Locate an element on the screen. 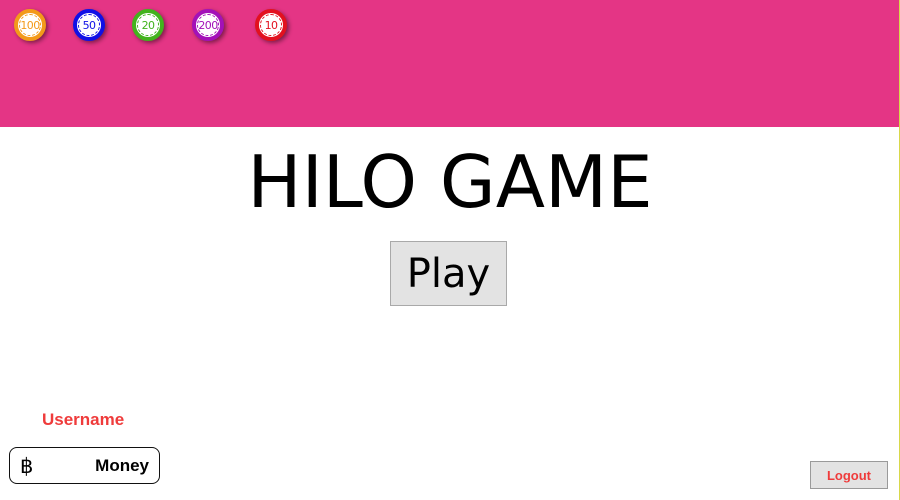 This screenshot has height=500, width=900. chip-10-value: 10 is located at coordinates (271, 25).